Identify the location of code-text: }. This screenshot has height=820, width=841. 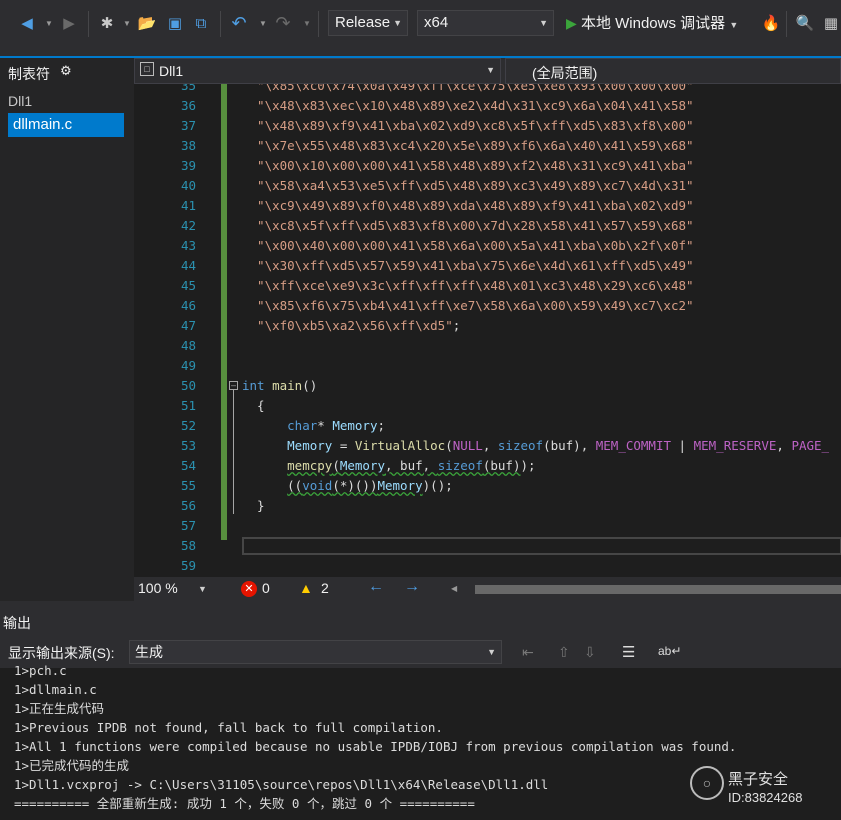
(253, 506).